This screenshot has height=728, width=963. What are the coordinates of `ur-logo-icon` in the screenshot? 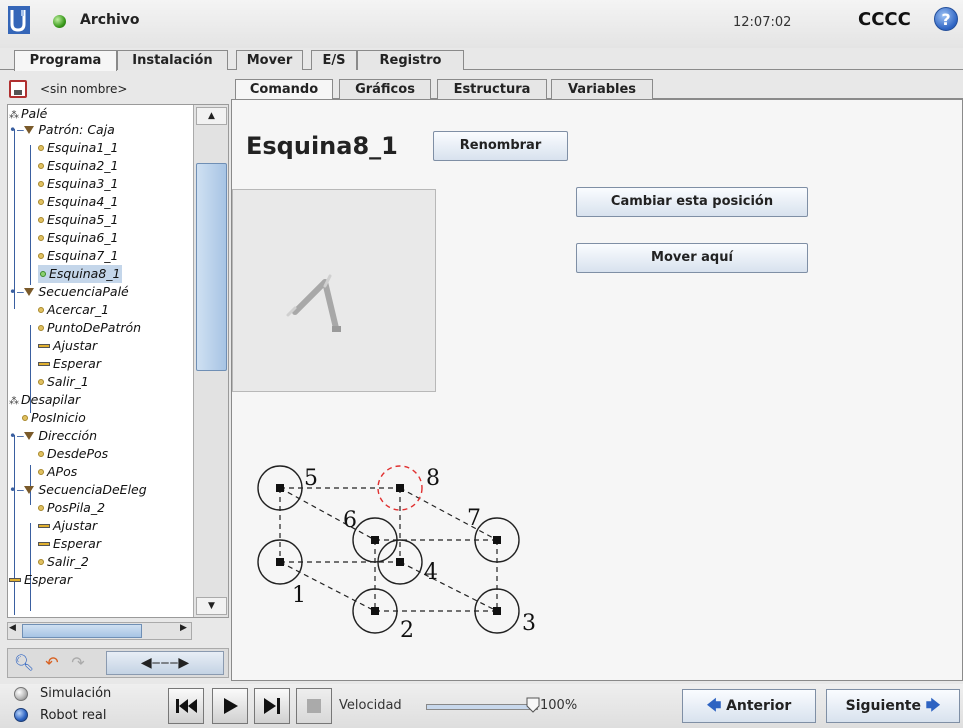 It's located at (19, 20).